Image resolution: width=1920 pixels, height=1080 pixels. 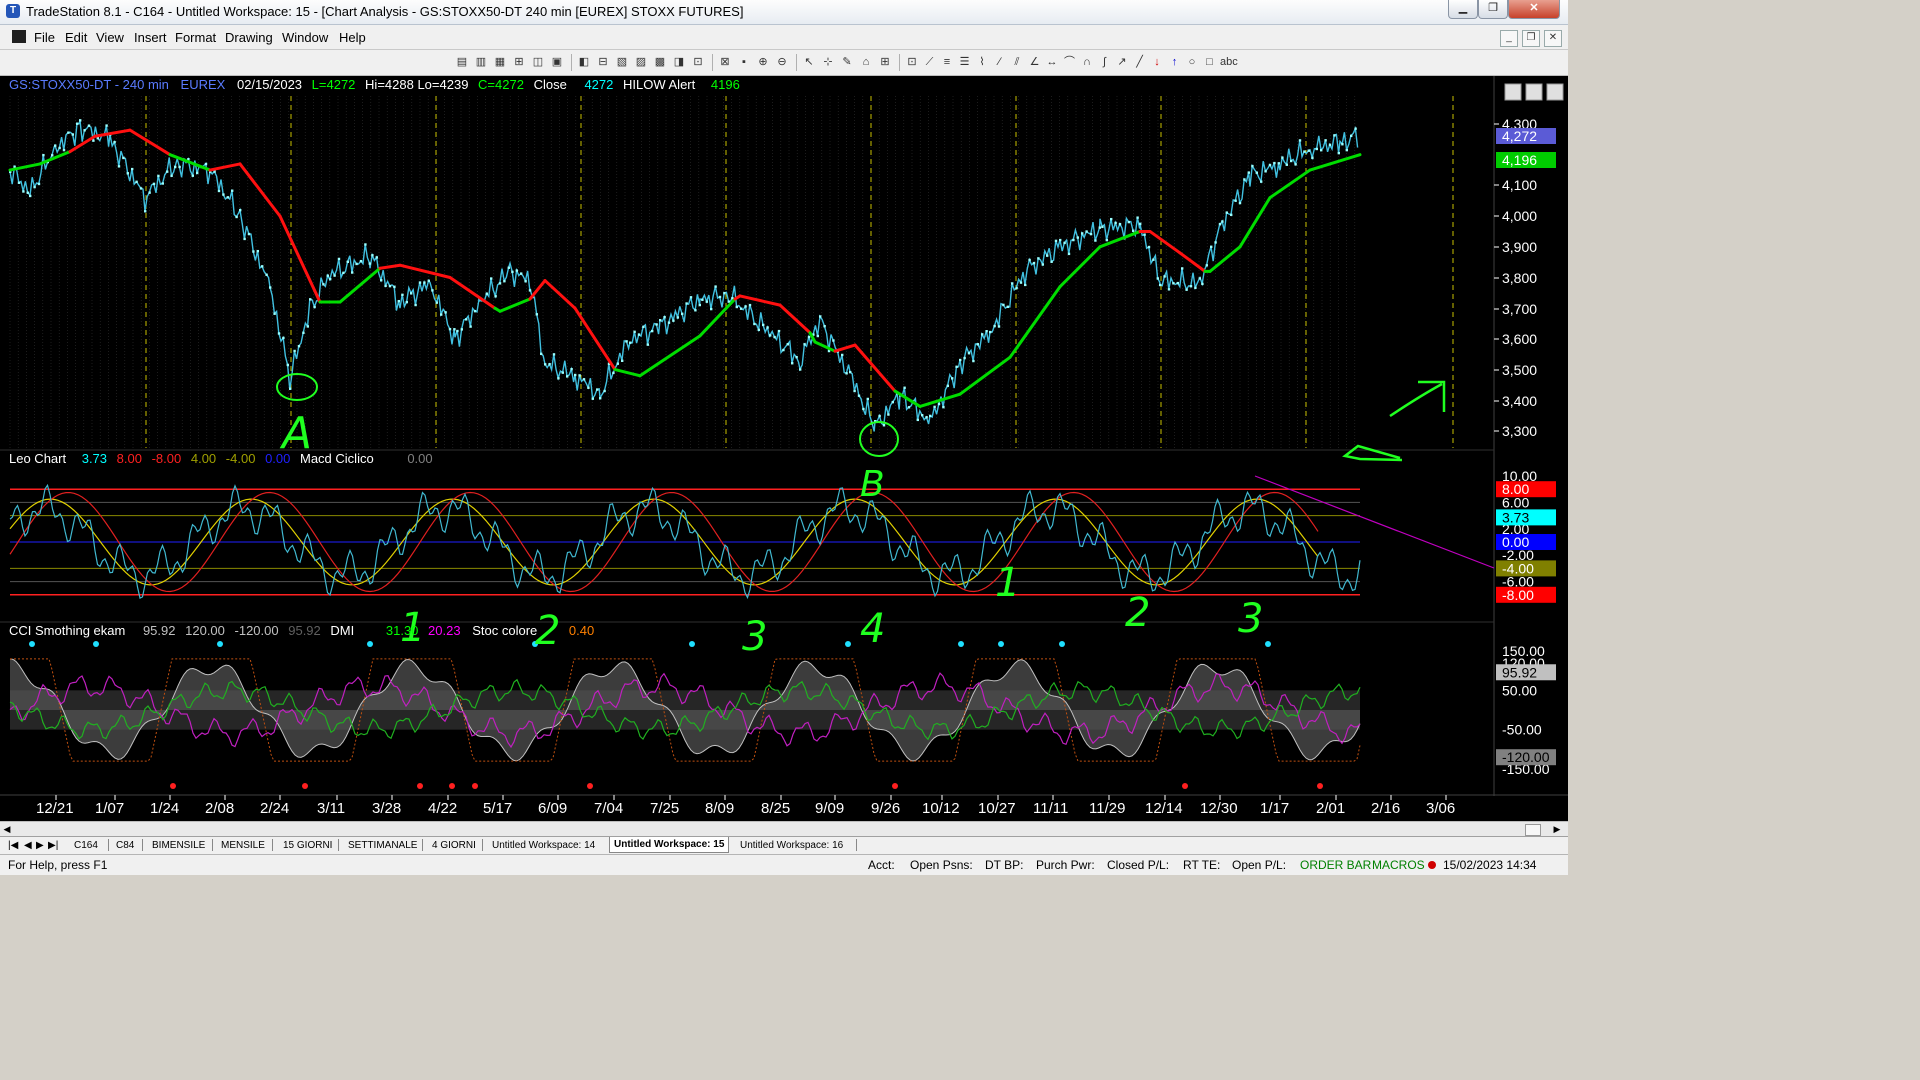 I want to click on menu-edit: Edit, so click(x=76, y=37).